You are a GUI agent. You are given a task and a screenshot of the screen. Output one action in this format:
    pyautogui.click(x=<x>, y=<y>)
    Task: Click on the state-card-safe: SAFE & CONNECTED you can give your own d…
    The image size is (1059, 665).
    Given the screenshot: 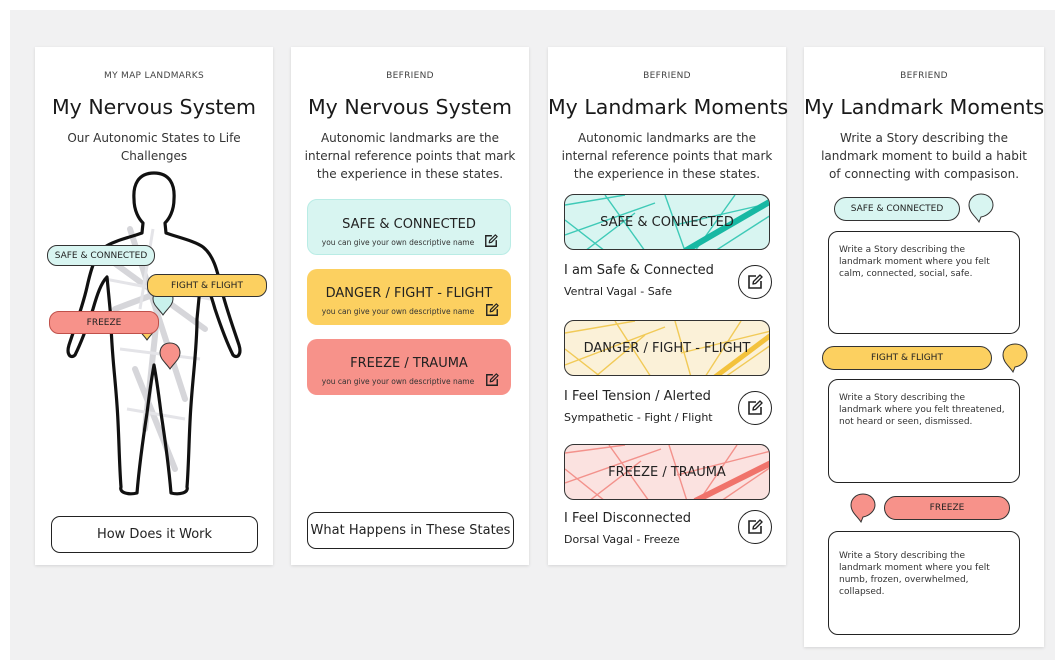 What is the action you would take?
    pyautogui.click(x=409, y=227)
    